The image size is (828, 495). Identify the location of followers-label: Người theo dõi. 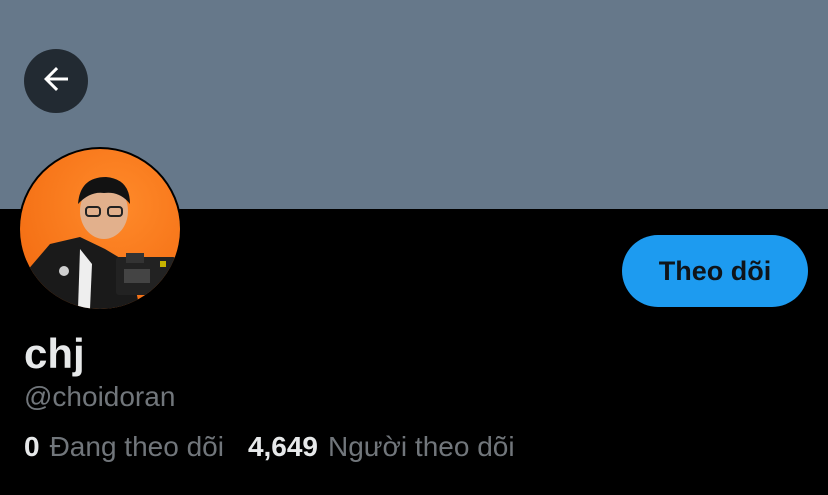
(421, 446).